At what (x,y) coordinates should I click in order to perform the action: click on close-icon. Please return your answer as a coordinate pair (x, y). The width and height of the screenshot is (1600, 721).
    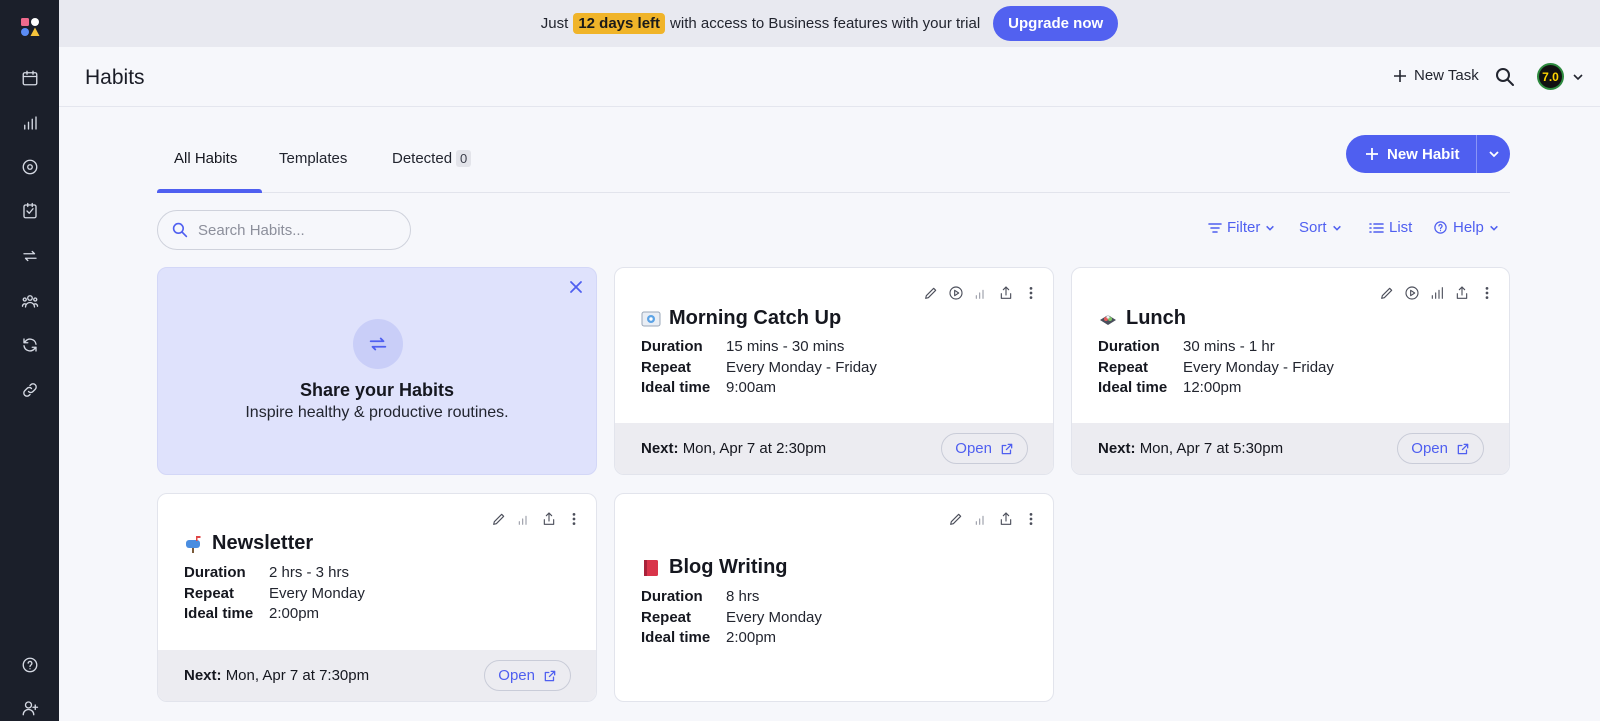
    Looking at the image, I should click on (576, 287).